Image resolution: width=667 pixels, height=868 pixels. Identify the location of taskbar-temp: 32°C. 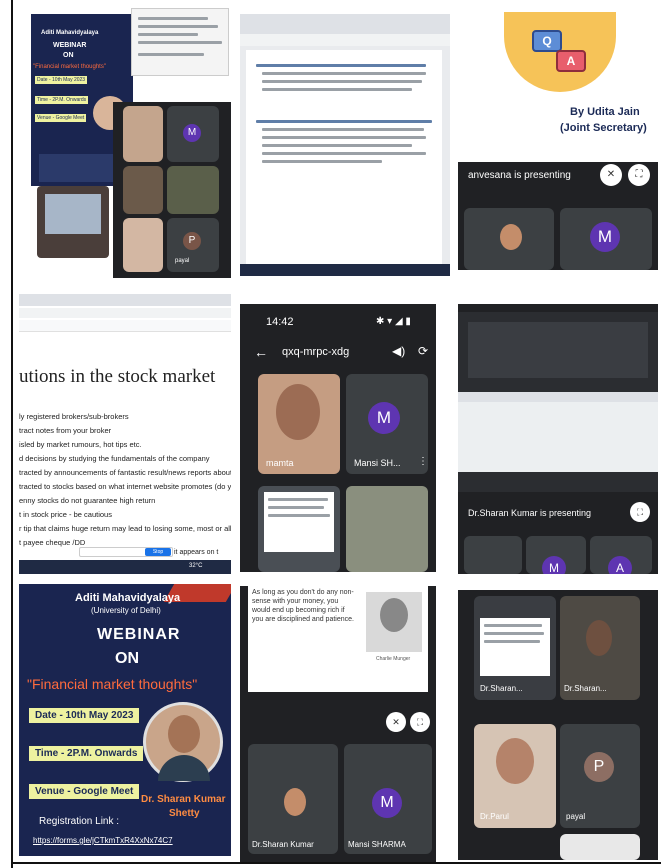
(196, 566).